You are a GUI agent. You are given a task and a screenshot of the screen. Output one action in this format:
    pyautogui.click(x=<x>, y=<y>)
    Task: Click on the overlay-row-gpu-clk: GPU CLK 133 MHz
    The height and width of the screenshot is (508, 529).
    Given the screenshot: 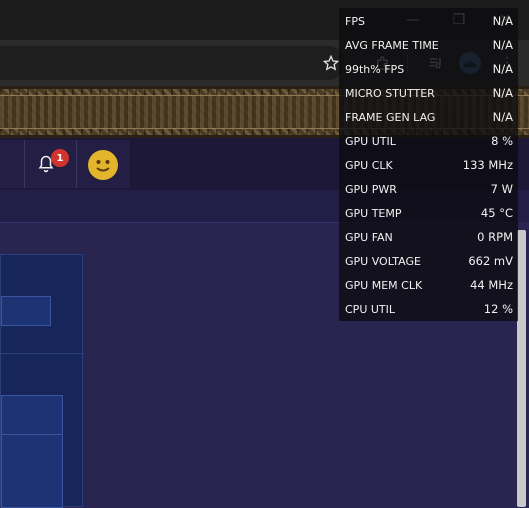 What is the action you would take?
    pyautogui.click(x=429, y=165)
    